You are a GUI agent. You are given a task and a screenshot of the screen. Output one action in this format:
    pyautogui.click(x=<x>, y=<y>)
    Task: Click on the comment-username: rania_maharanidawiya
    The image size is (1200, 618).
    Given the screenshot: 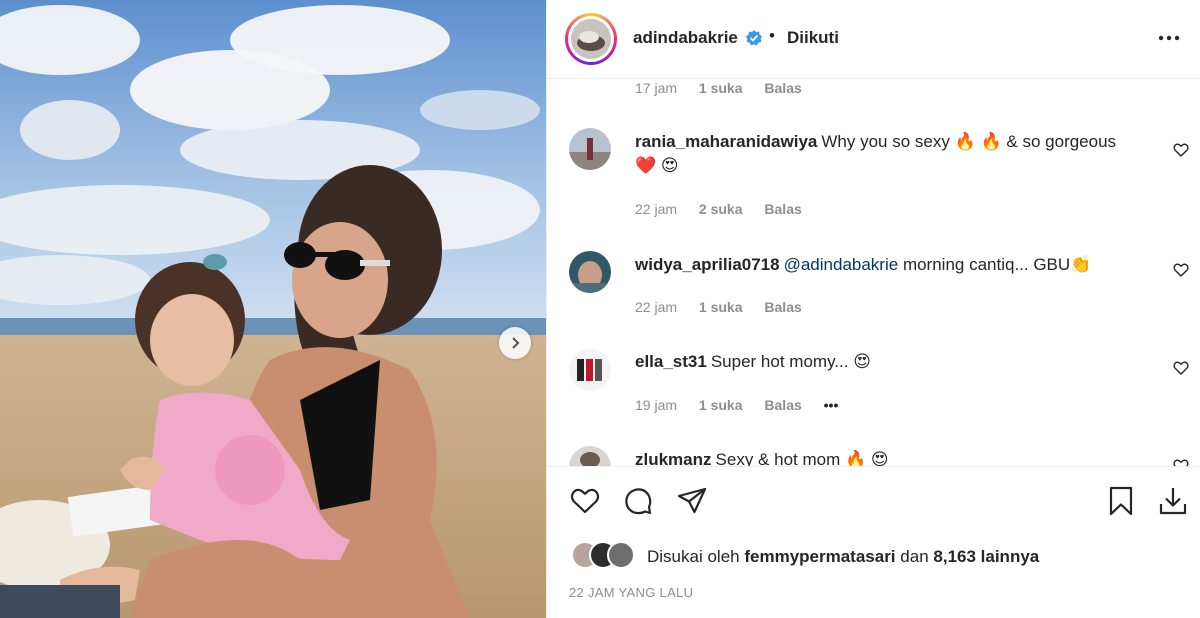 What is the action you would take?
    pyautogui.click(x=726, y=141)
    